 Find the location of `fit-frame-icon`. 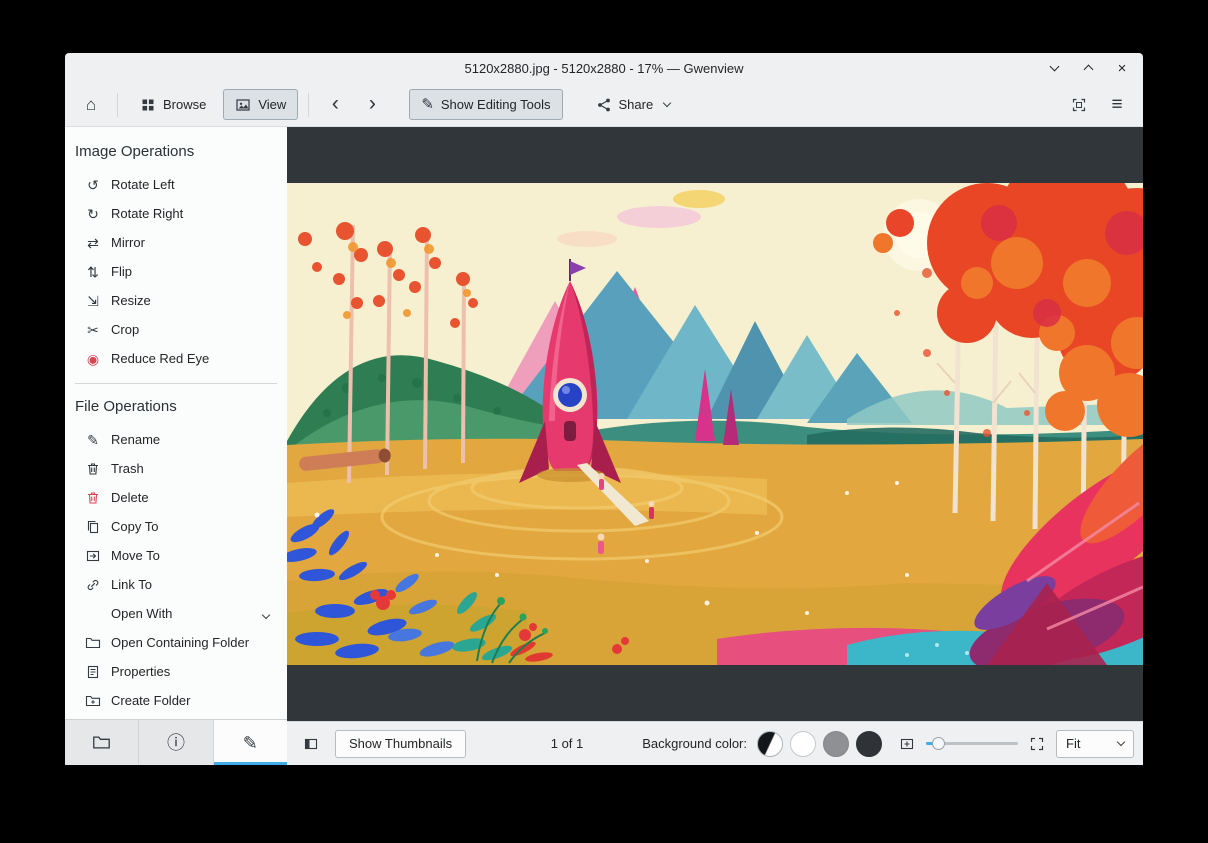

fit-frame-icon is located at coordinates (1079, 105).